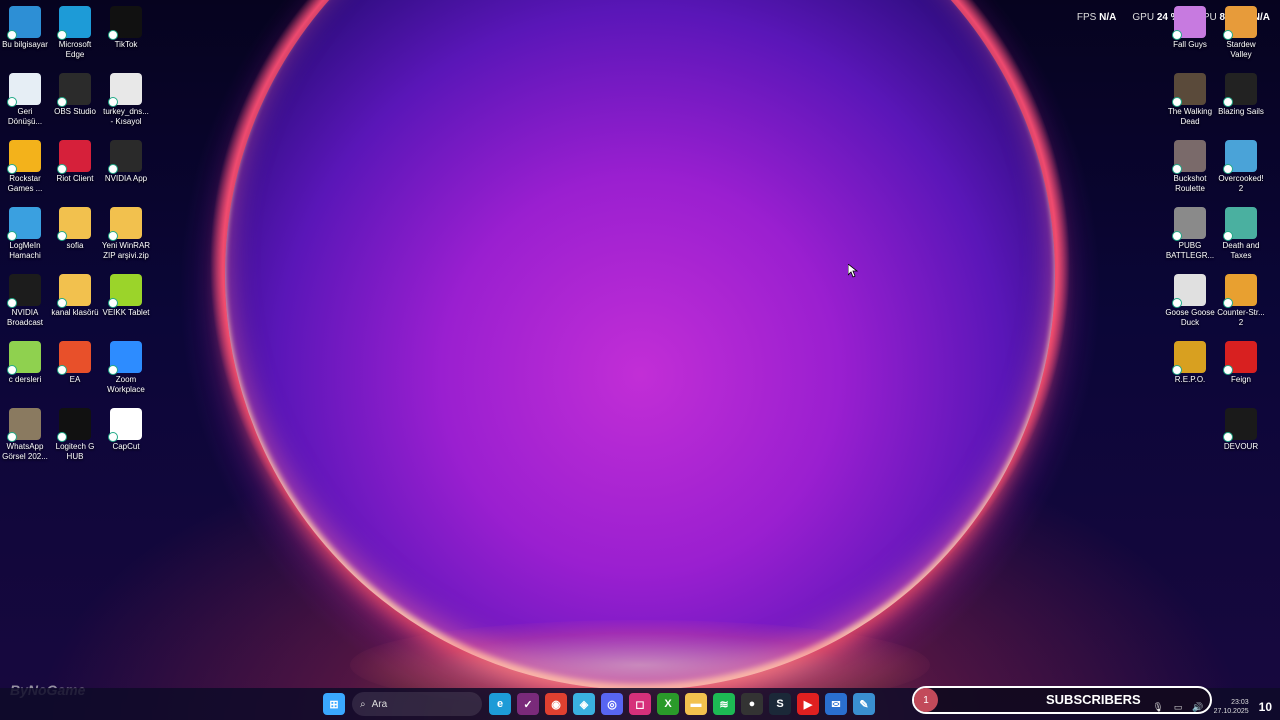 The image size is (1280, 720). I want to click on taskbar-search: ⌕ Ara, so click(417, 704).